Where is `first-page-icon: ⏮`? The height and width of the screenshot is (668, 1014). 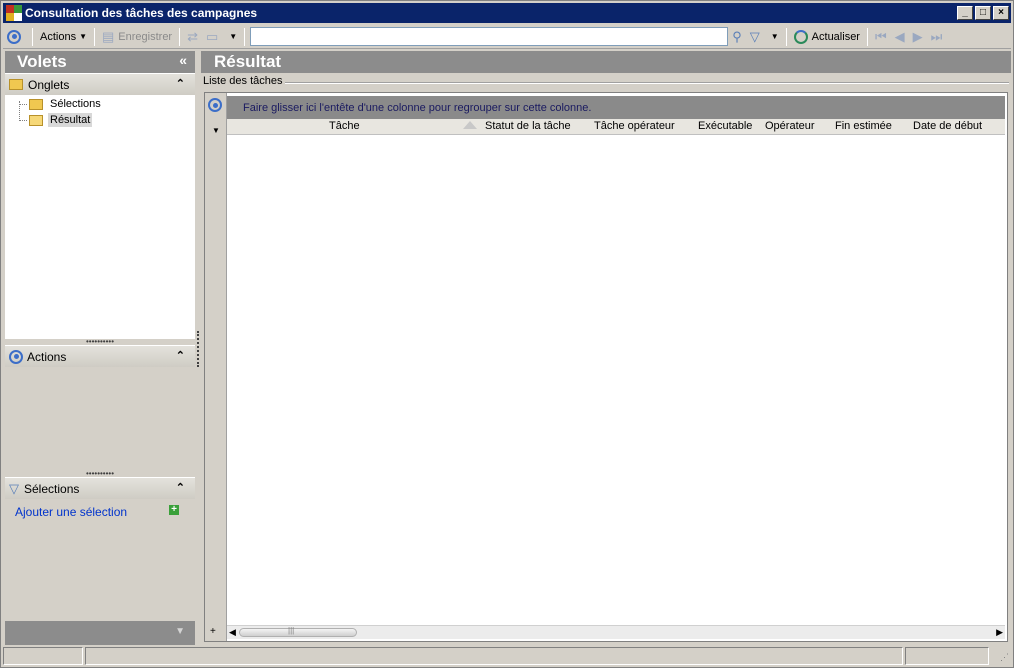
first-page-icon: ⏮ is located at coordinates (880, 36).